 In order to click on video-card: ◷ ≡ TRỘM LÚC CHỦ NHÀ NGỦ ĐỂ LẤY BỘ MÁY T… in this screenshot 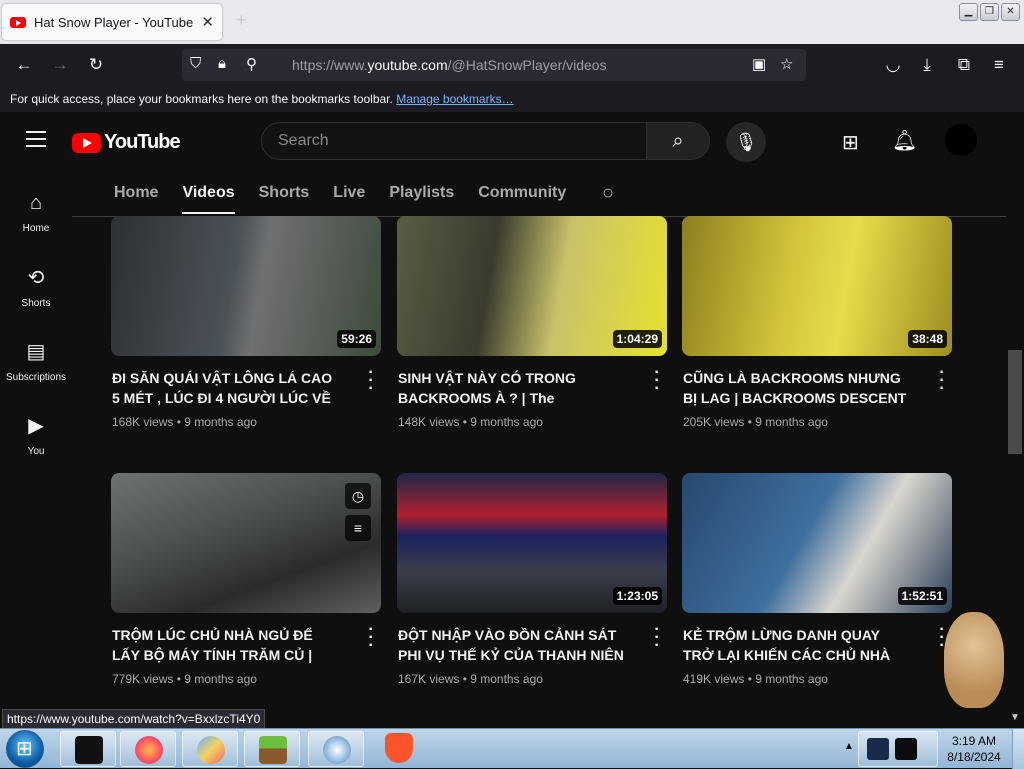, I will do `click(246, 579)`.